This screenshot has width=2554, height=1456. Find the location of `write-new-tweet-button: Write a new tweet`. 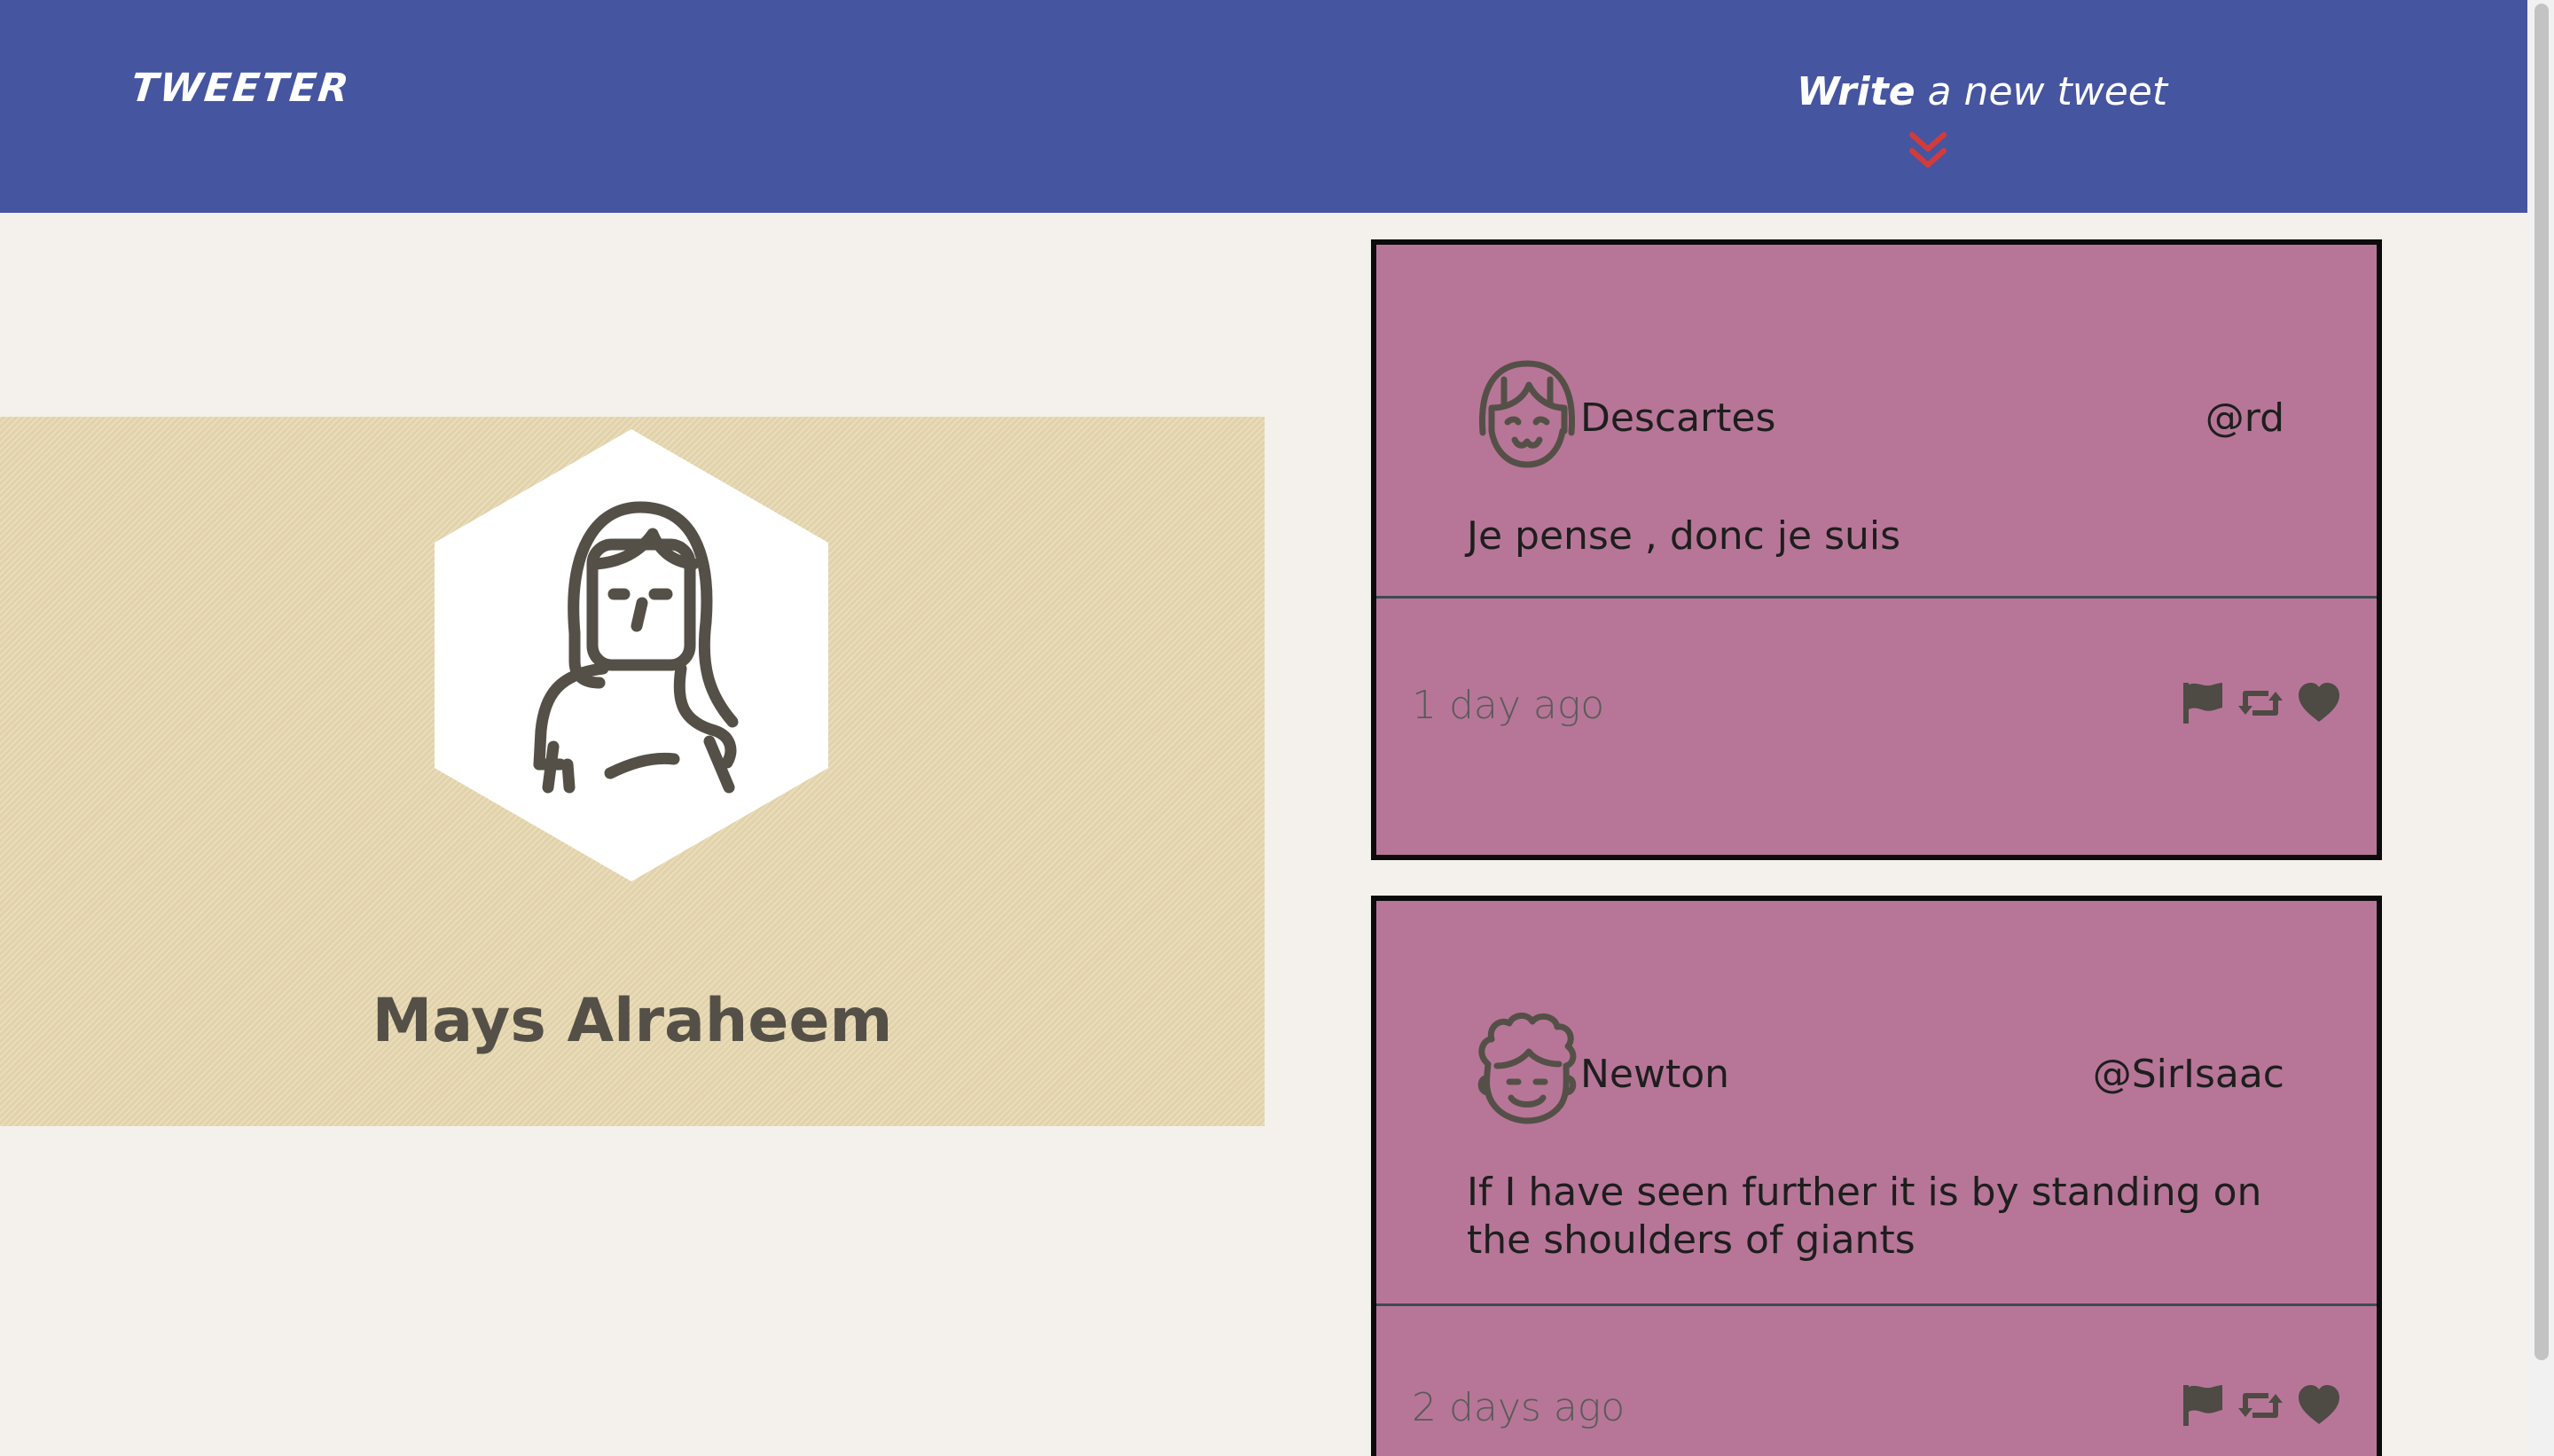

write-new-tweet-button: Write a new tweet is located at coordinates (1982, 91).